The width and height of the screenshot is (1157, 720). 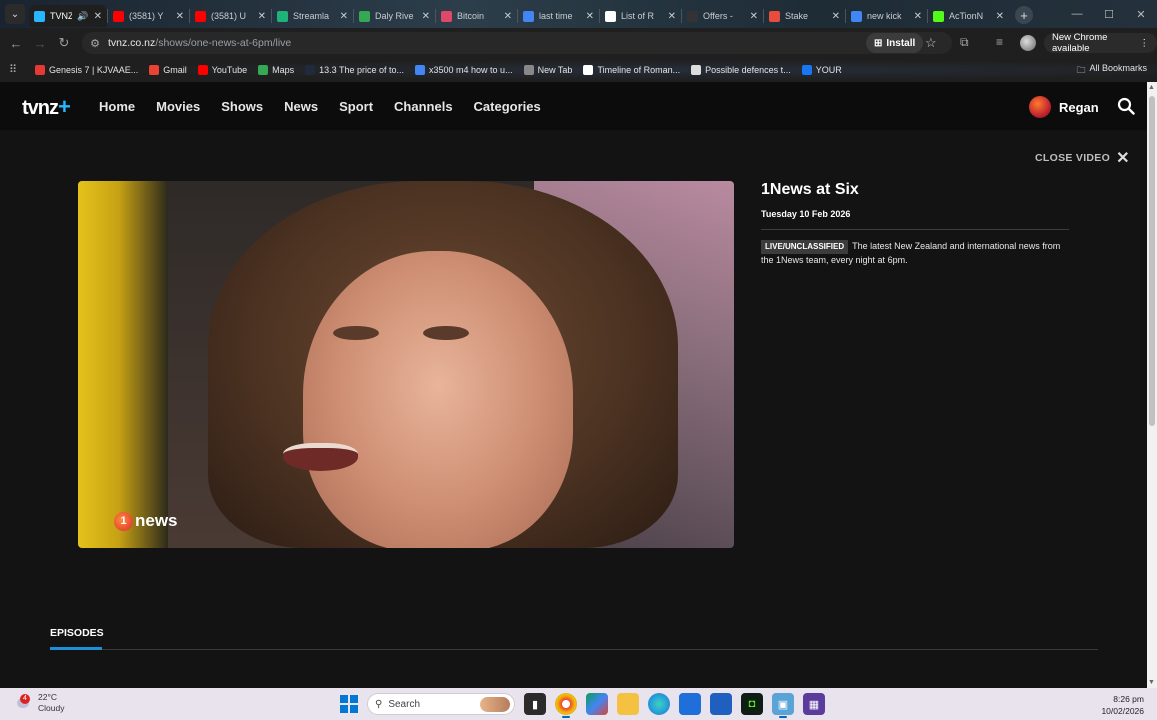 What do you see at coordinates (301, 106) in the screenshot?
I see `nav-news: News` at bounding box center [301, 106].